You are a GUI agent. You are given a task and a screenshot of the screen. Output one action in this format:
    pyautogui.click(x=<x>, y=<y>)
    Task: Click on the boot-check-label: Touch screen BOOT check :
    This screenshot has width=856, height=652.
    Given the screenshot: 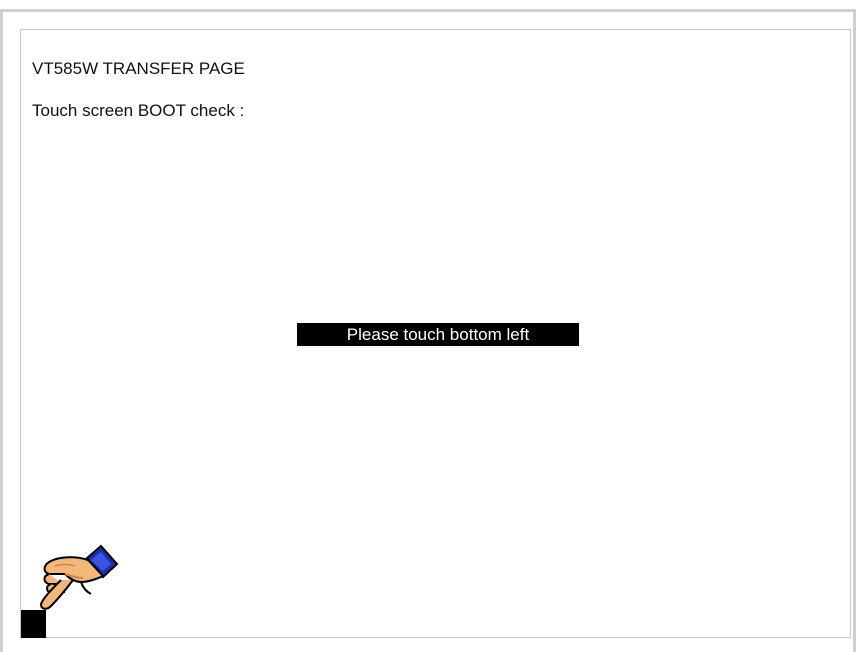 What is the action you would take?
    pyautogui.click(x=138, y=110)
    